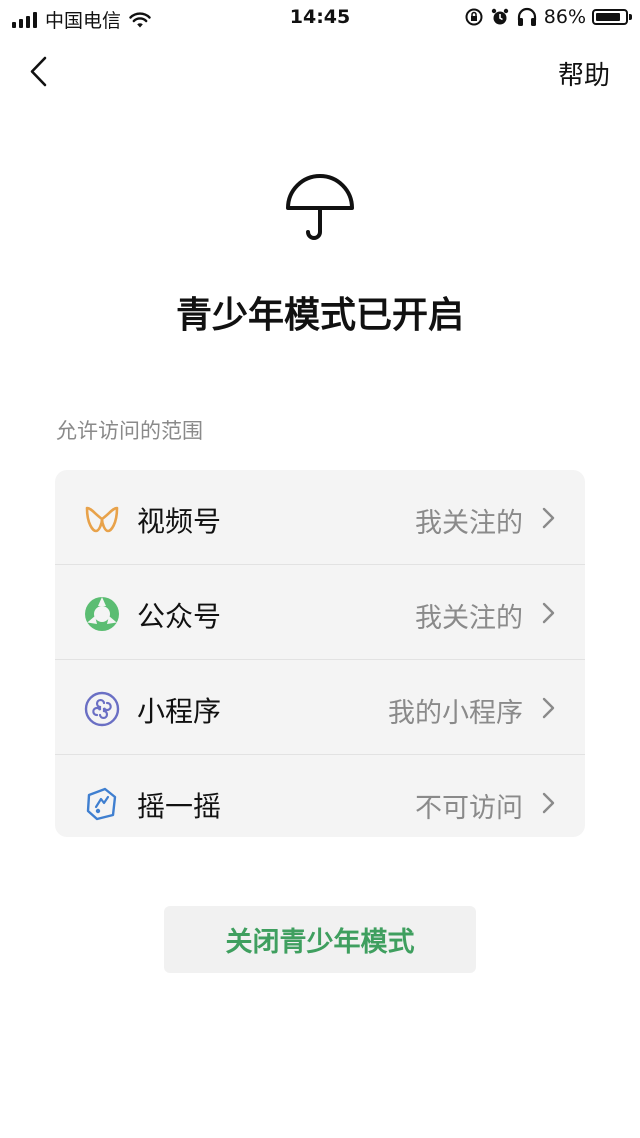  Describe the element at coordinates (319, 315) in the screenshot. I see `page-title: 青少年模式已开启` at that location.